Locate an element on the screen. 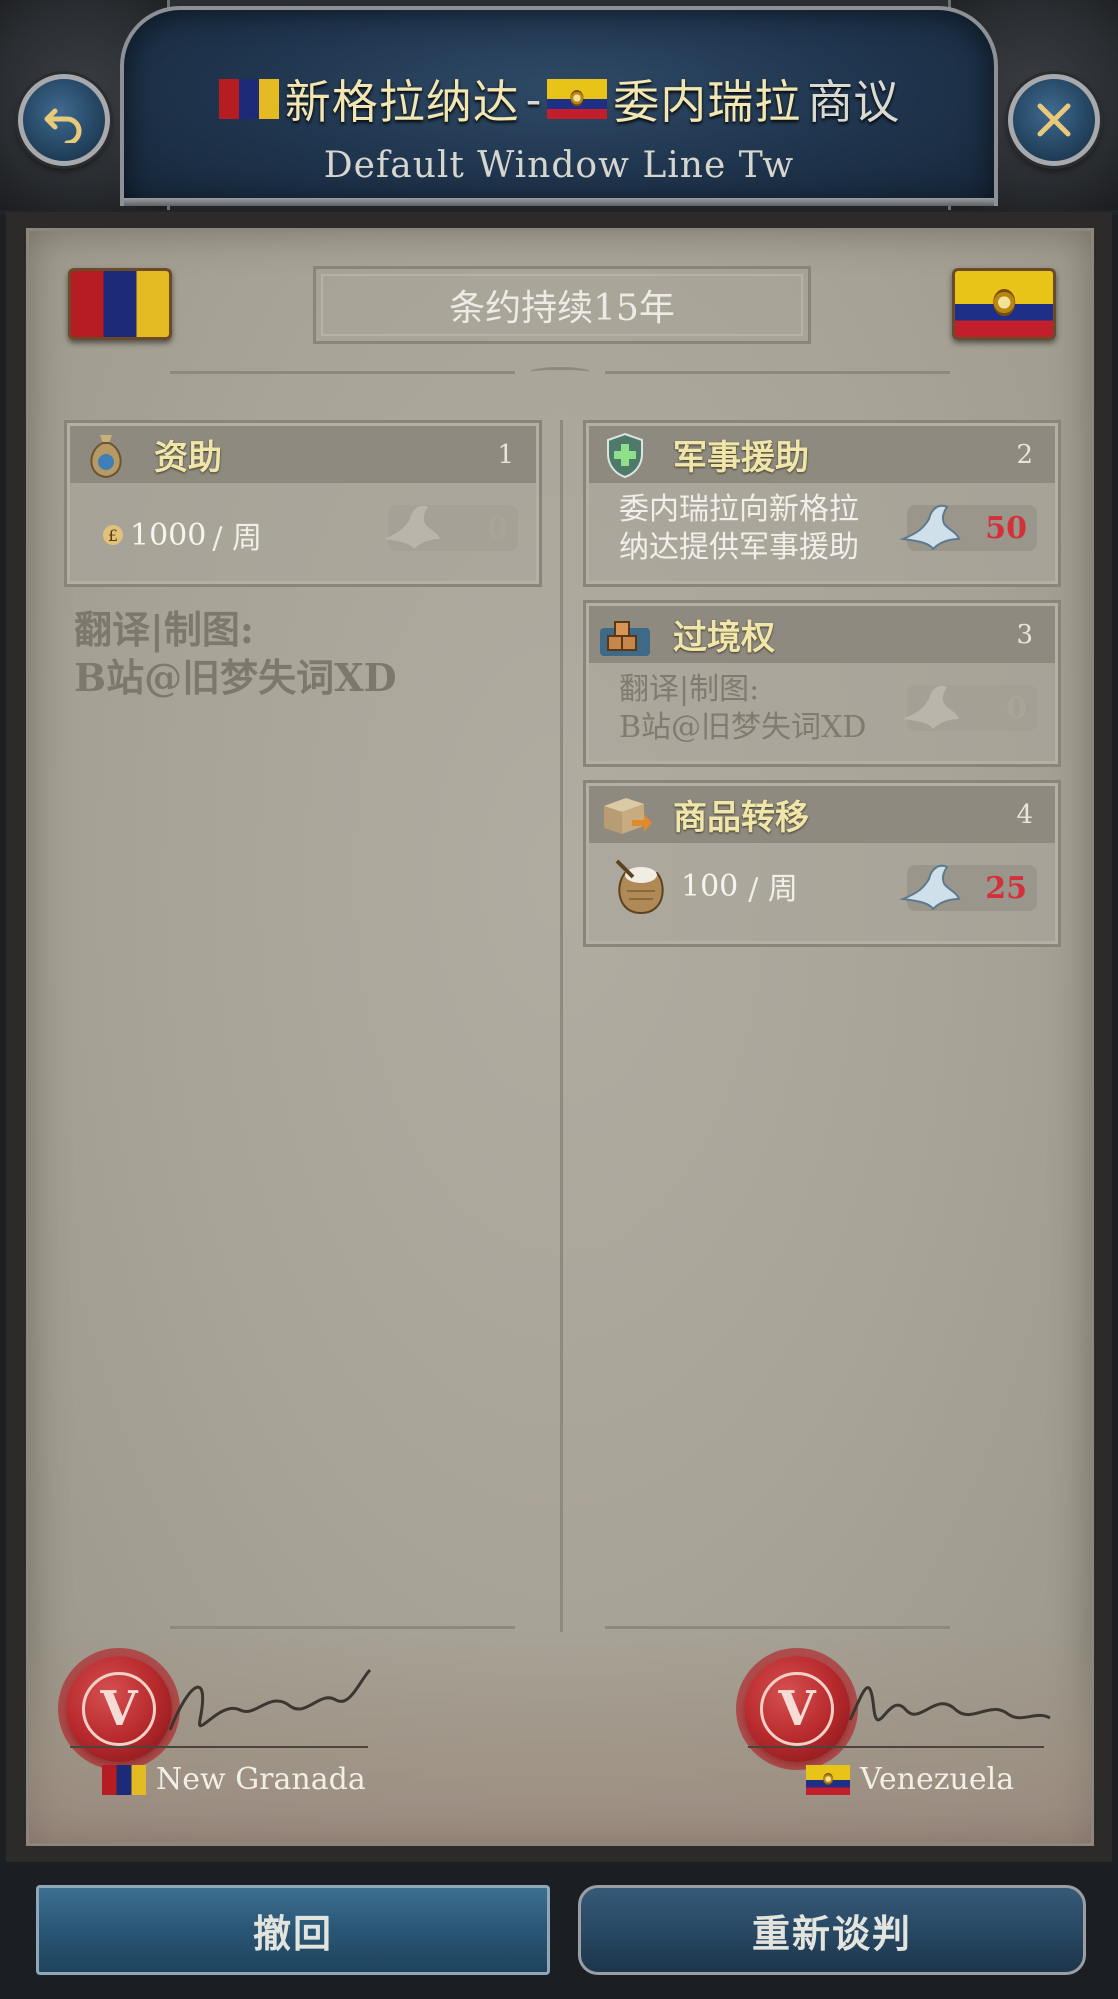 Image resolution: width=1118 pixels, height=1999 pixels. subsidy-unit: / 周 is located at coordinates (237, 538).